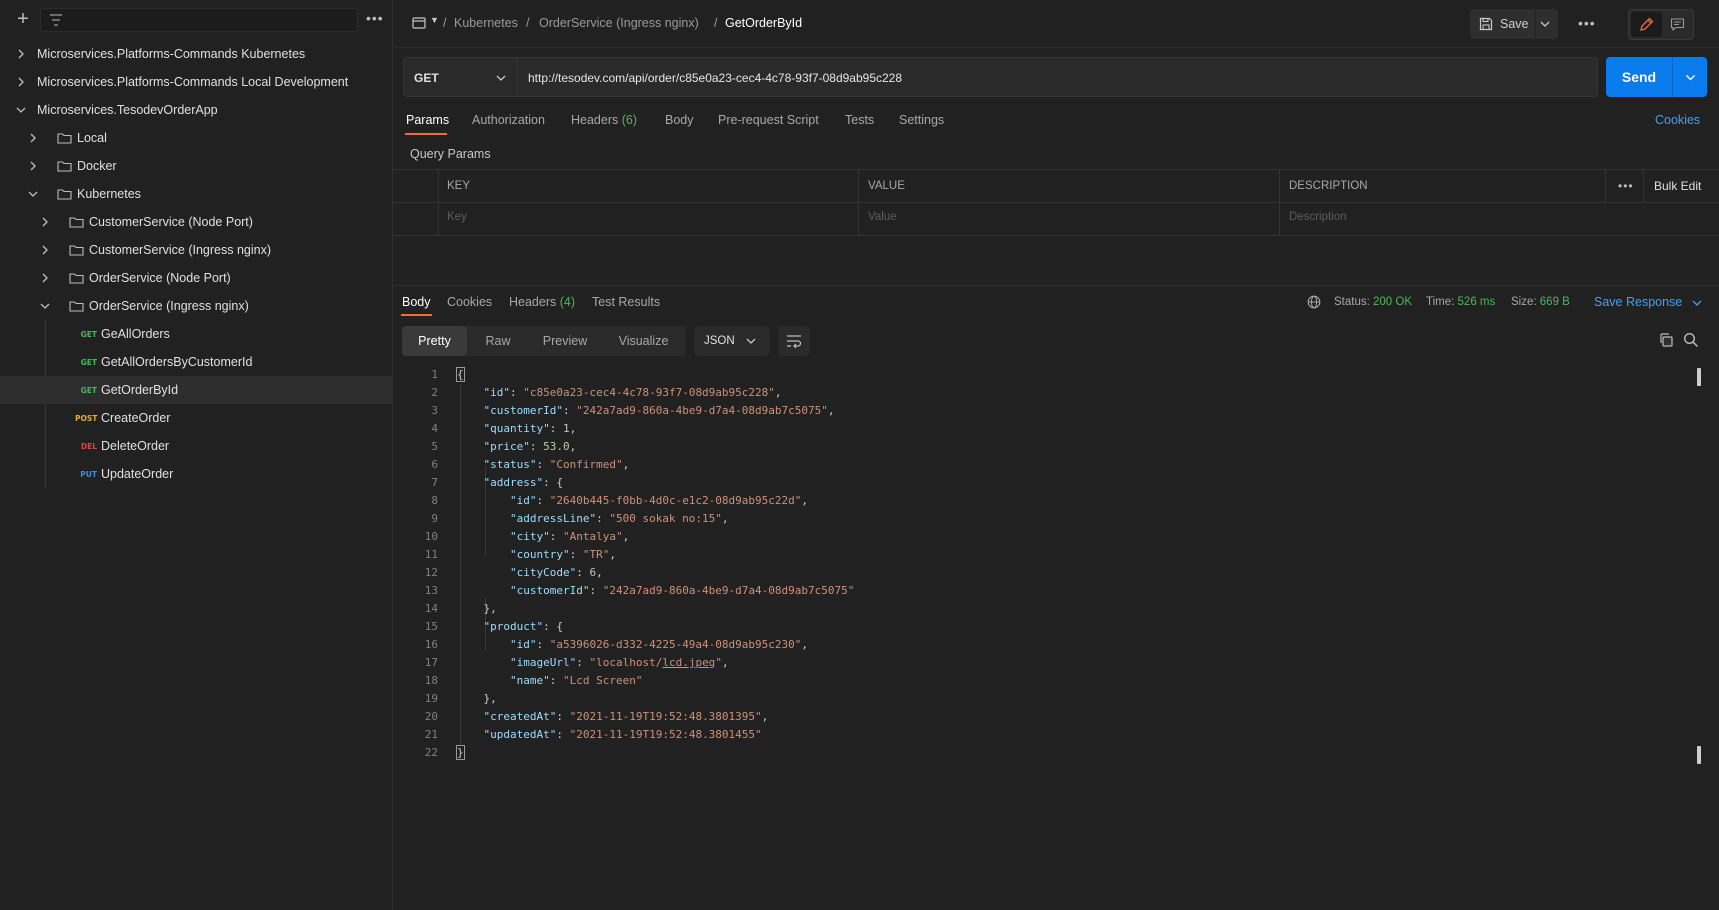 This screenshot has width=1719, height=910. What do you see at coordinates (196, 166) in the screenshot?
I see `tree-item-folder: Docker` at bounding box center [196, 166].